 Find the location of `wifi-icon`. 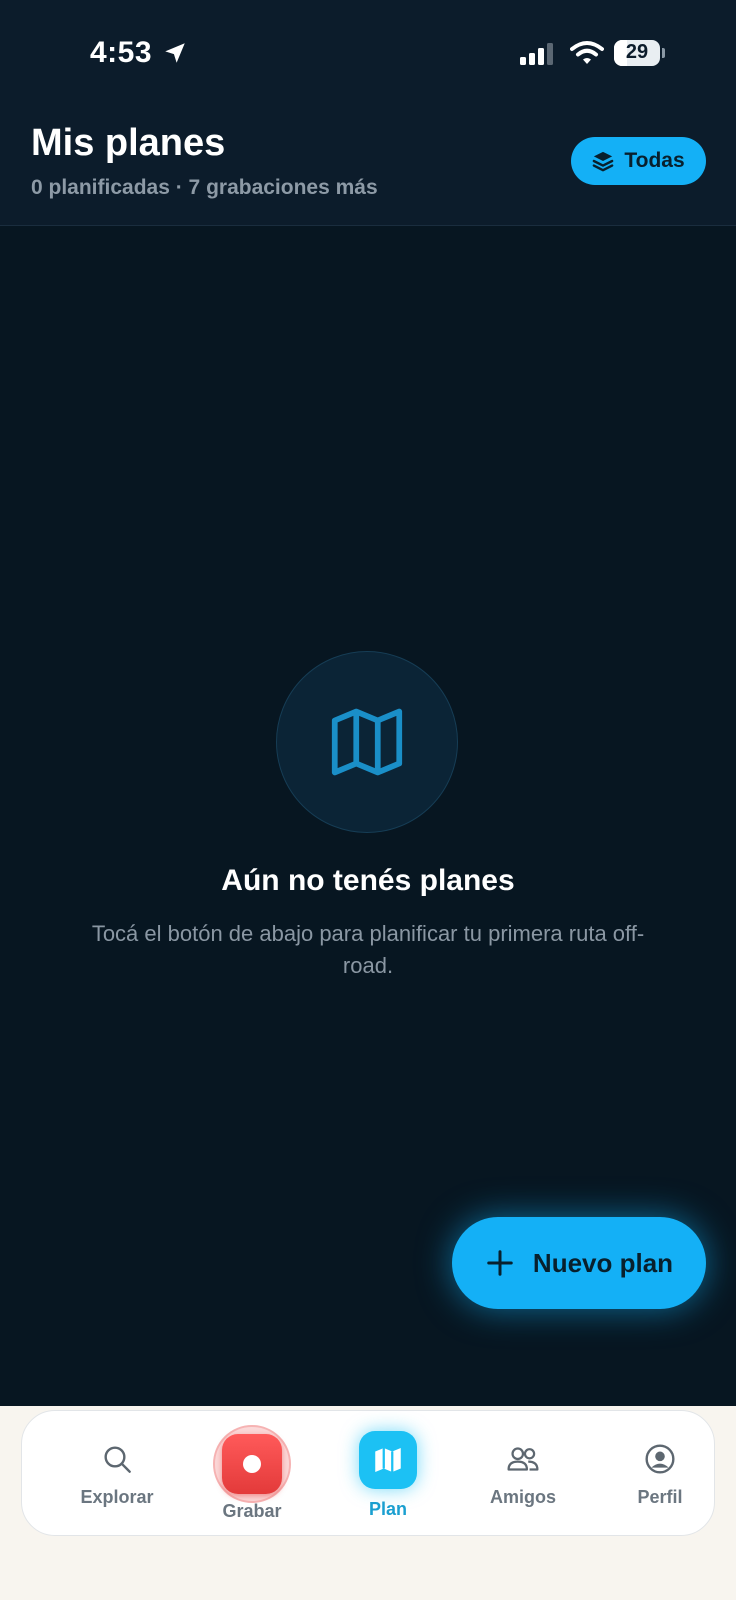

wifi-icon is located at coordinates (587, 52).